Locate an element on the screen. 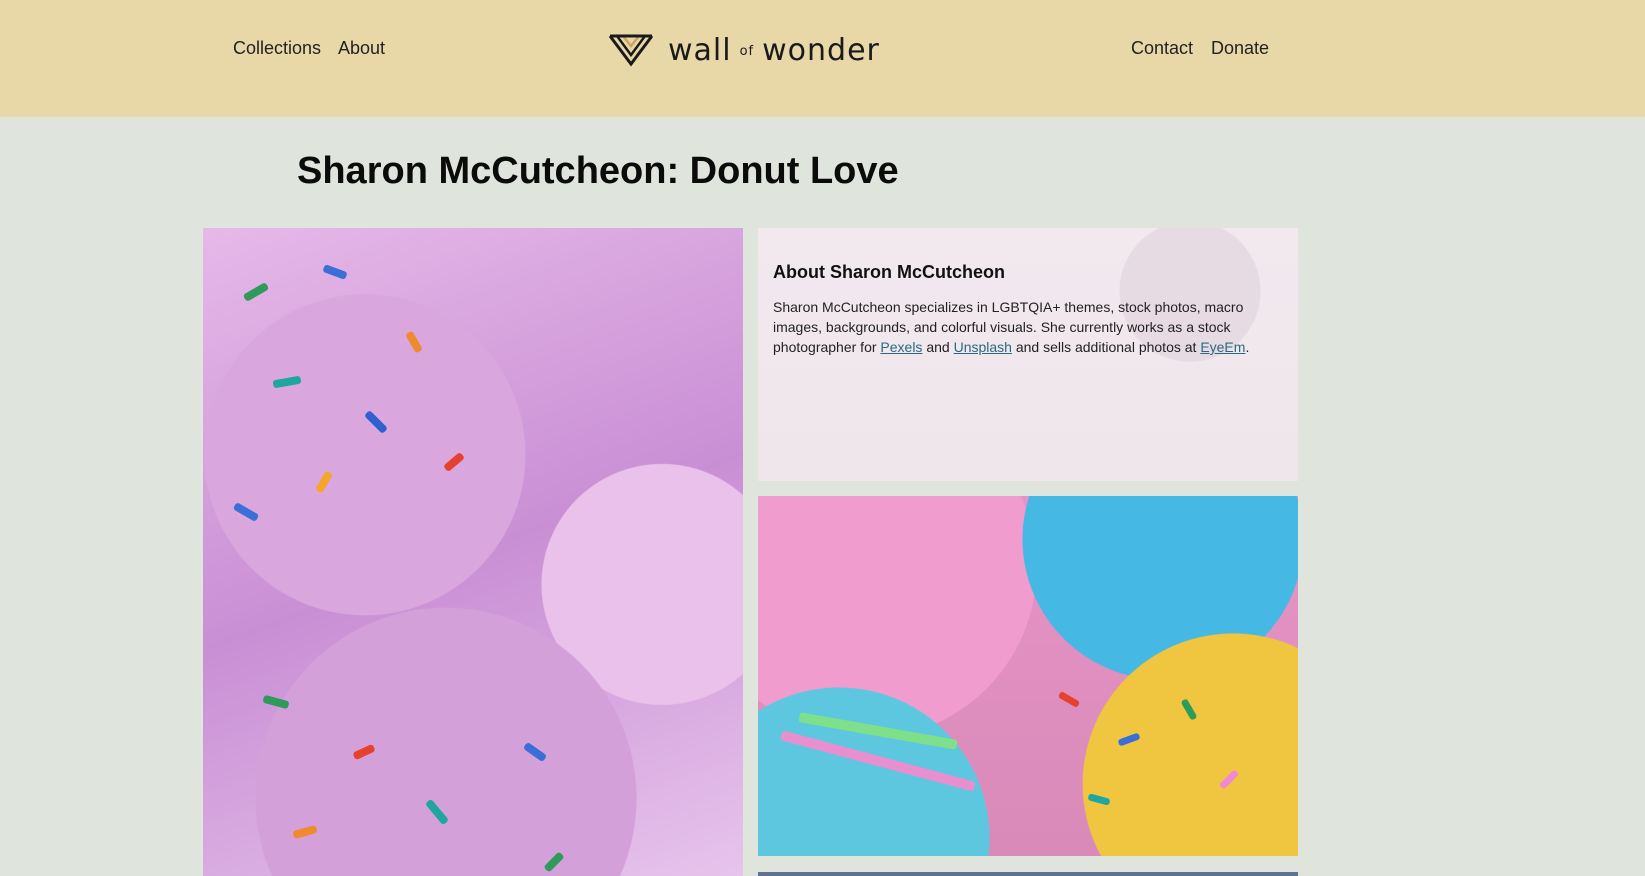 The width and height of the screenshot is (1645, 876). logo-wordmark: wall of wonder is located at coordinates (774, 50).